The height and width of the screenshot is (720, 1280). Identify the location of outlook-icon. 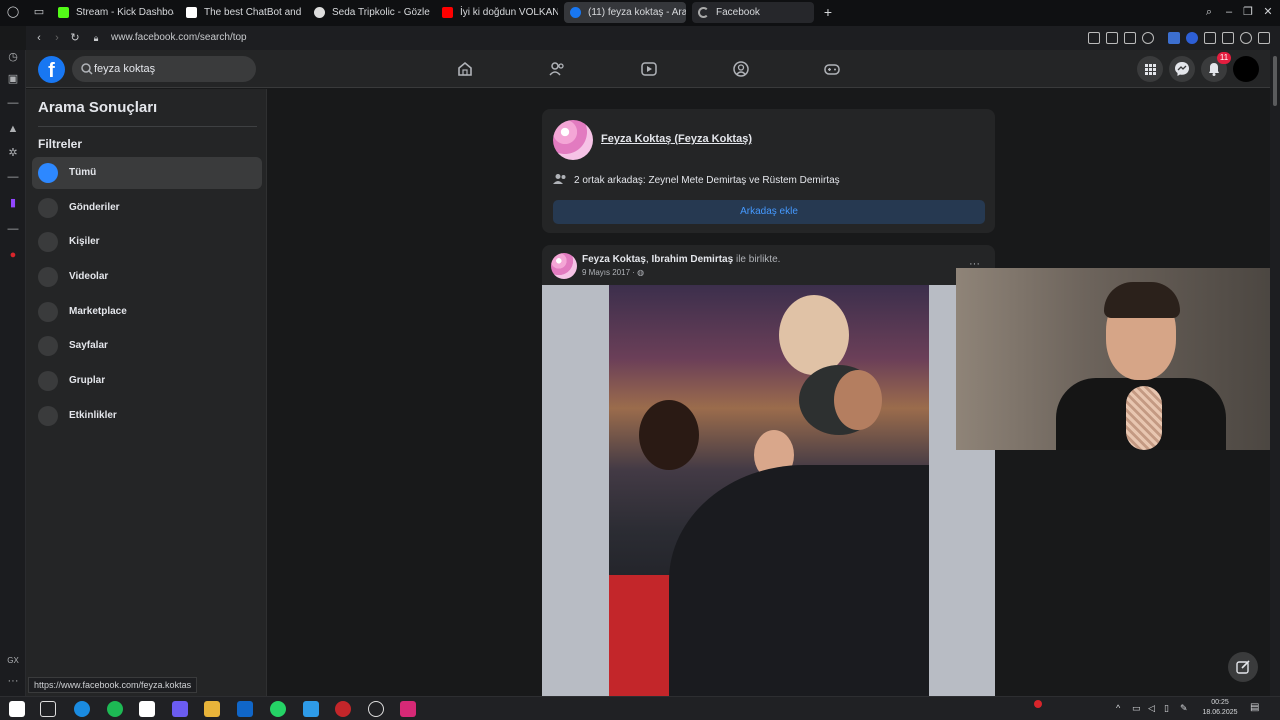
(245, 709).